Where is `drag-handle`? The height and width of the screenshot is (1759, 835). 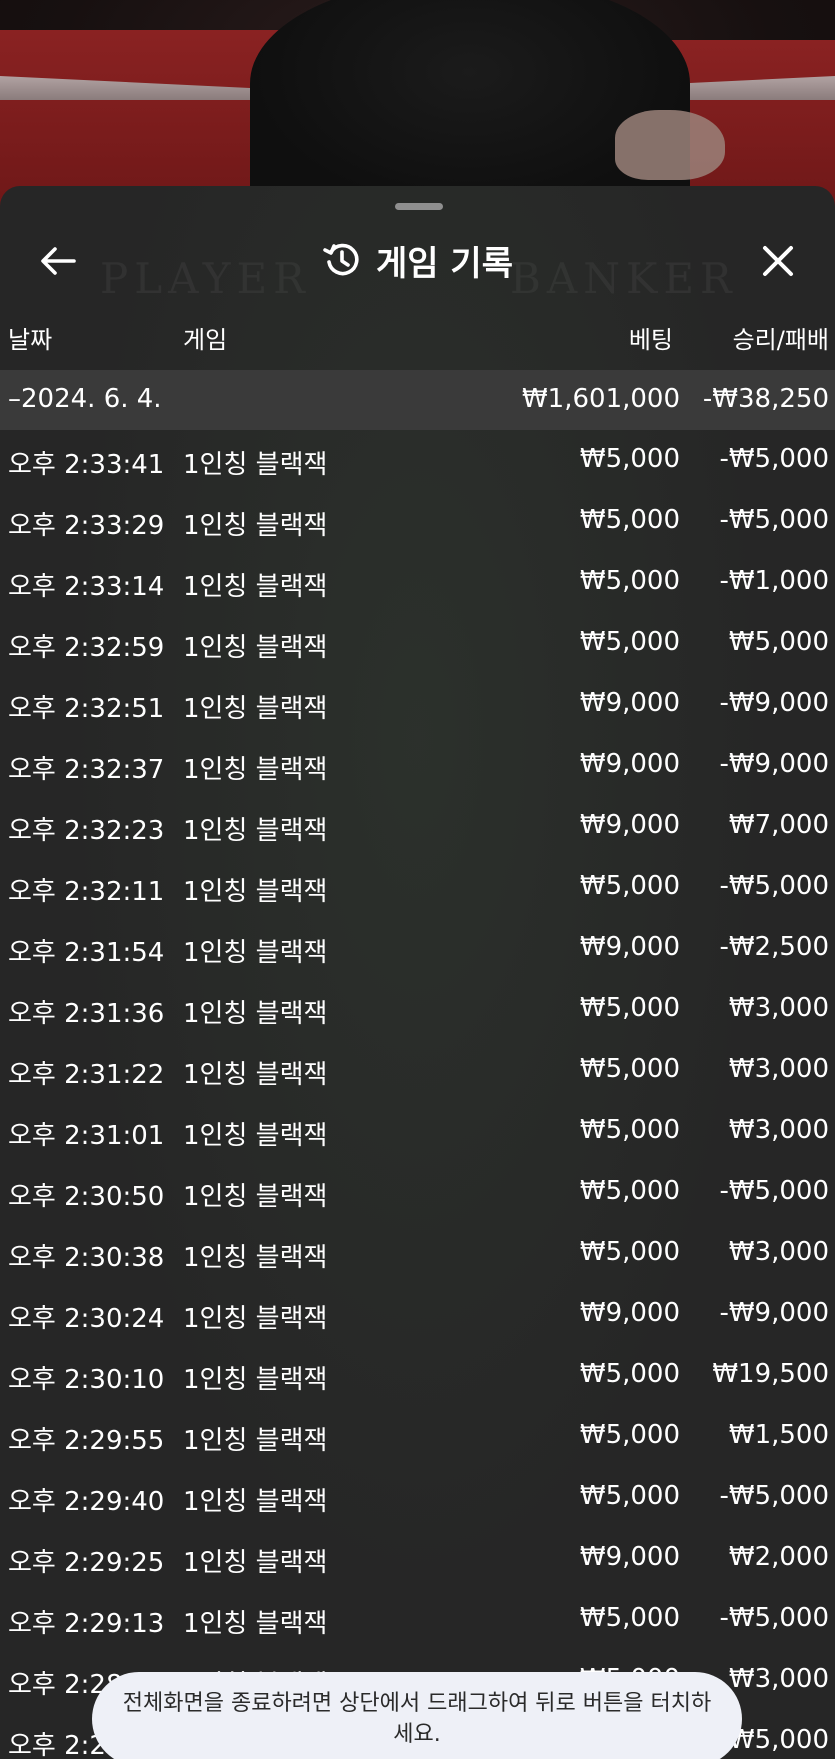
drag-handle is located at coordinates (419, 206).